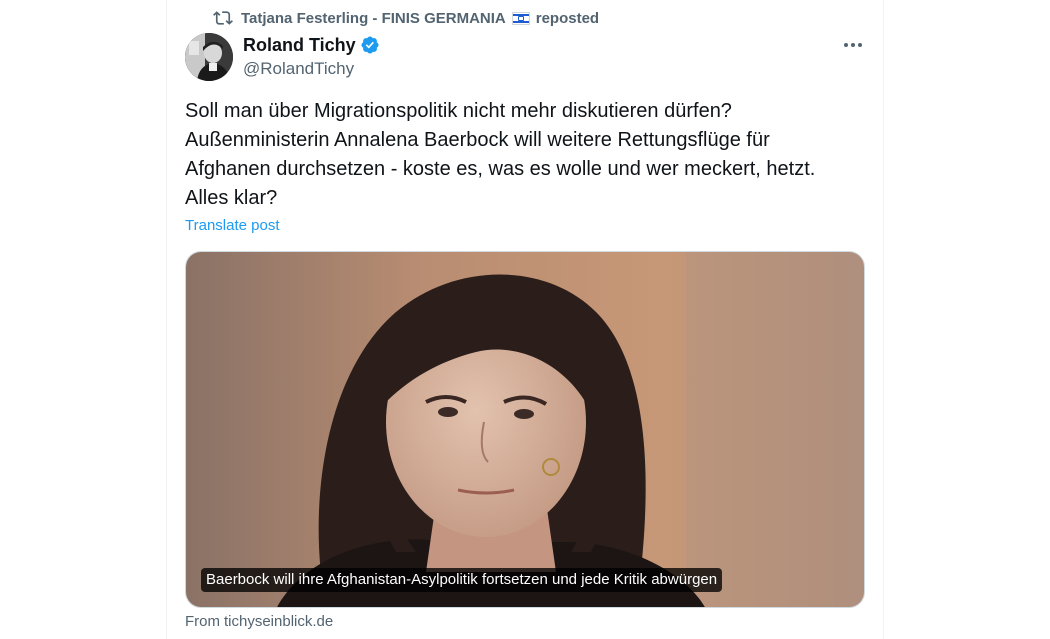  I want to click on repost-user-name: Tatjana Festerling - FINIS GERMANIA, so click(373, 18).